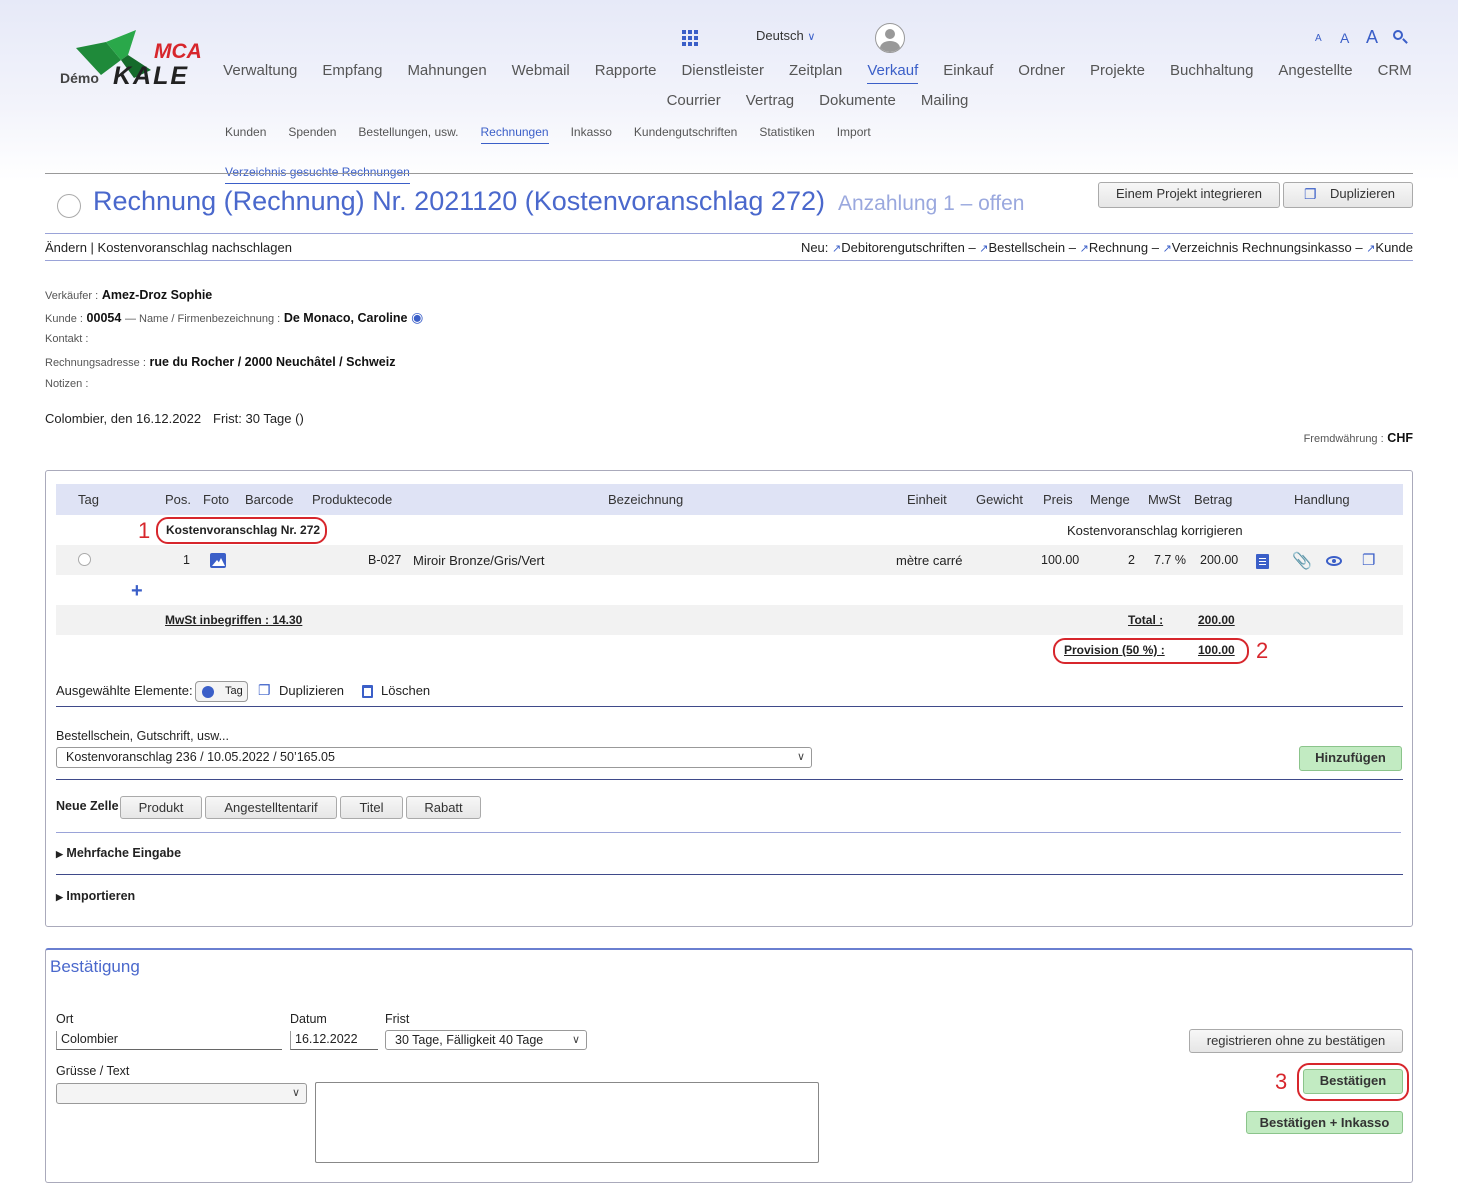 The height and width of the screenshot is (1191, 1458). Describe the element at coordinates (567, 1122) in the screenshot. I see `greet-textarea` at that location.